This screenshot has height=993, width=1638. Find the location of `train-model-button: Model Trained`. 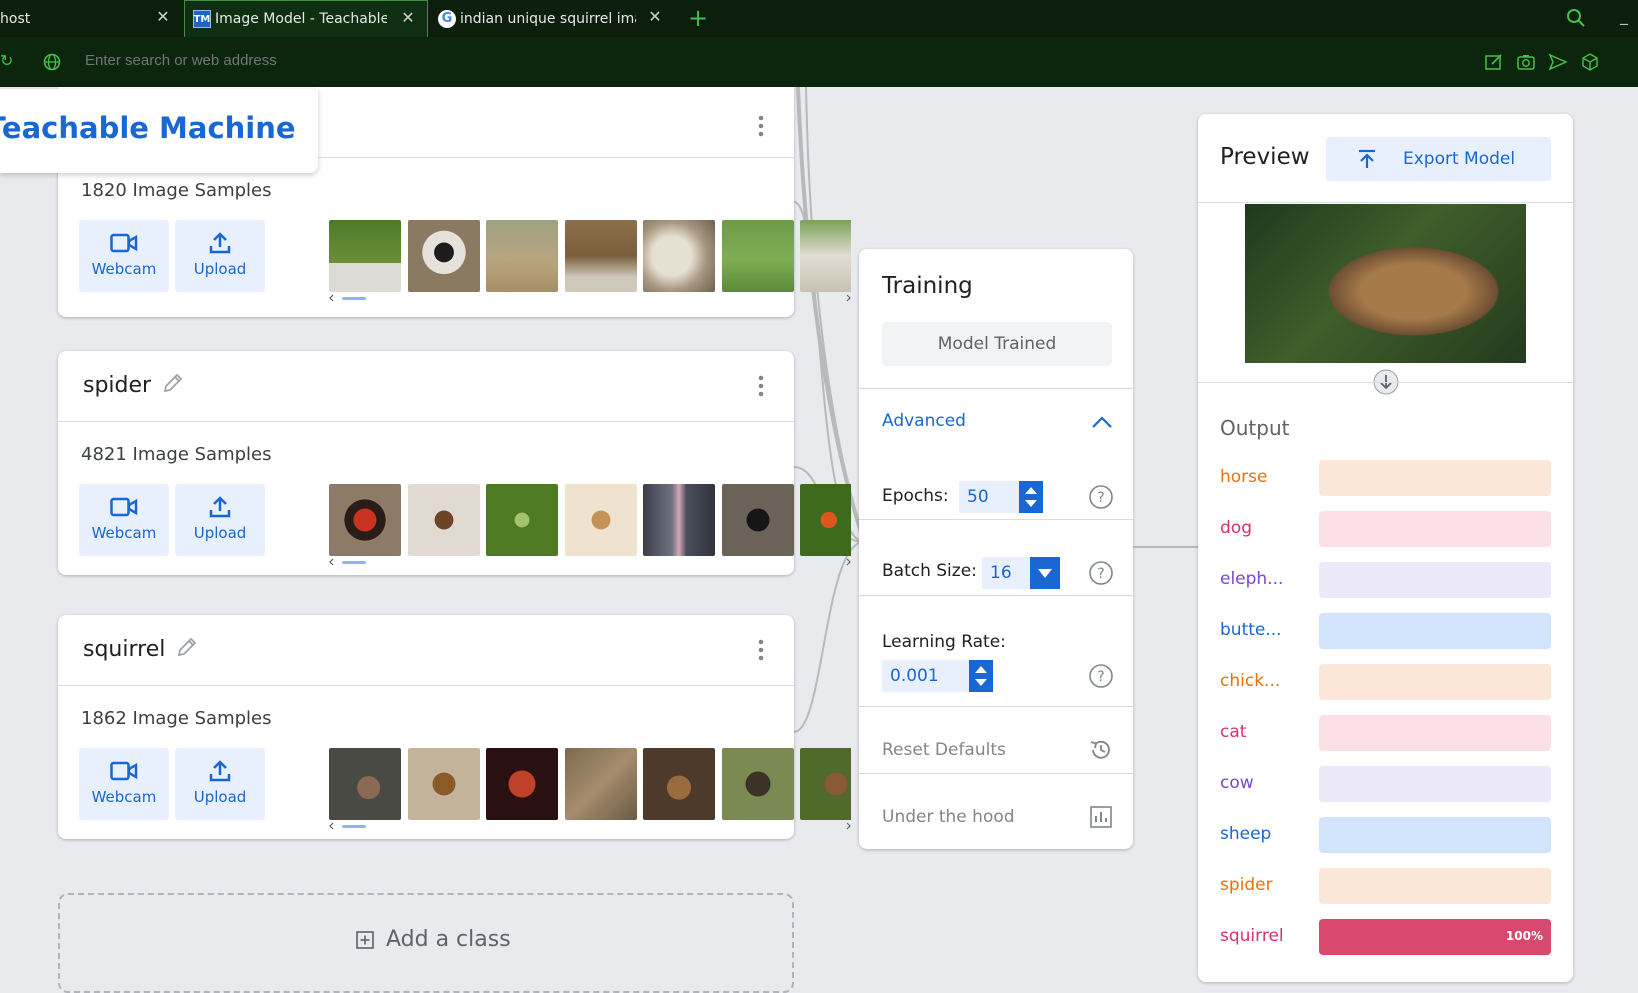

train-model-button: Model Trained is located at coordinates (997, 344).